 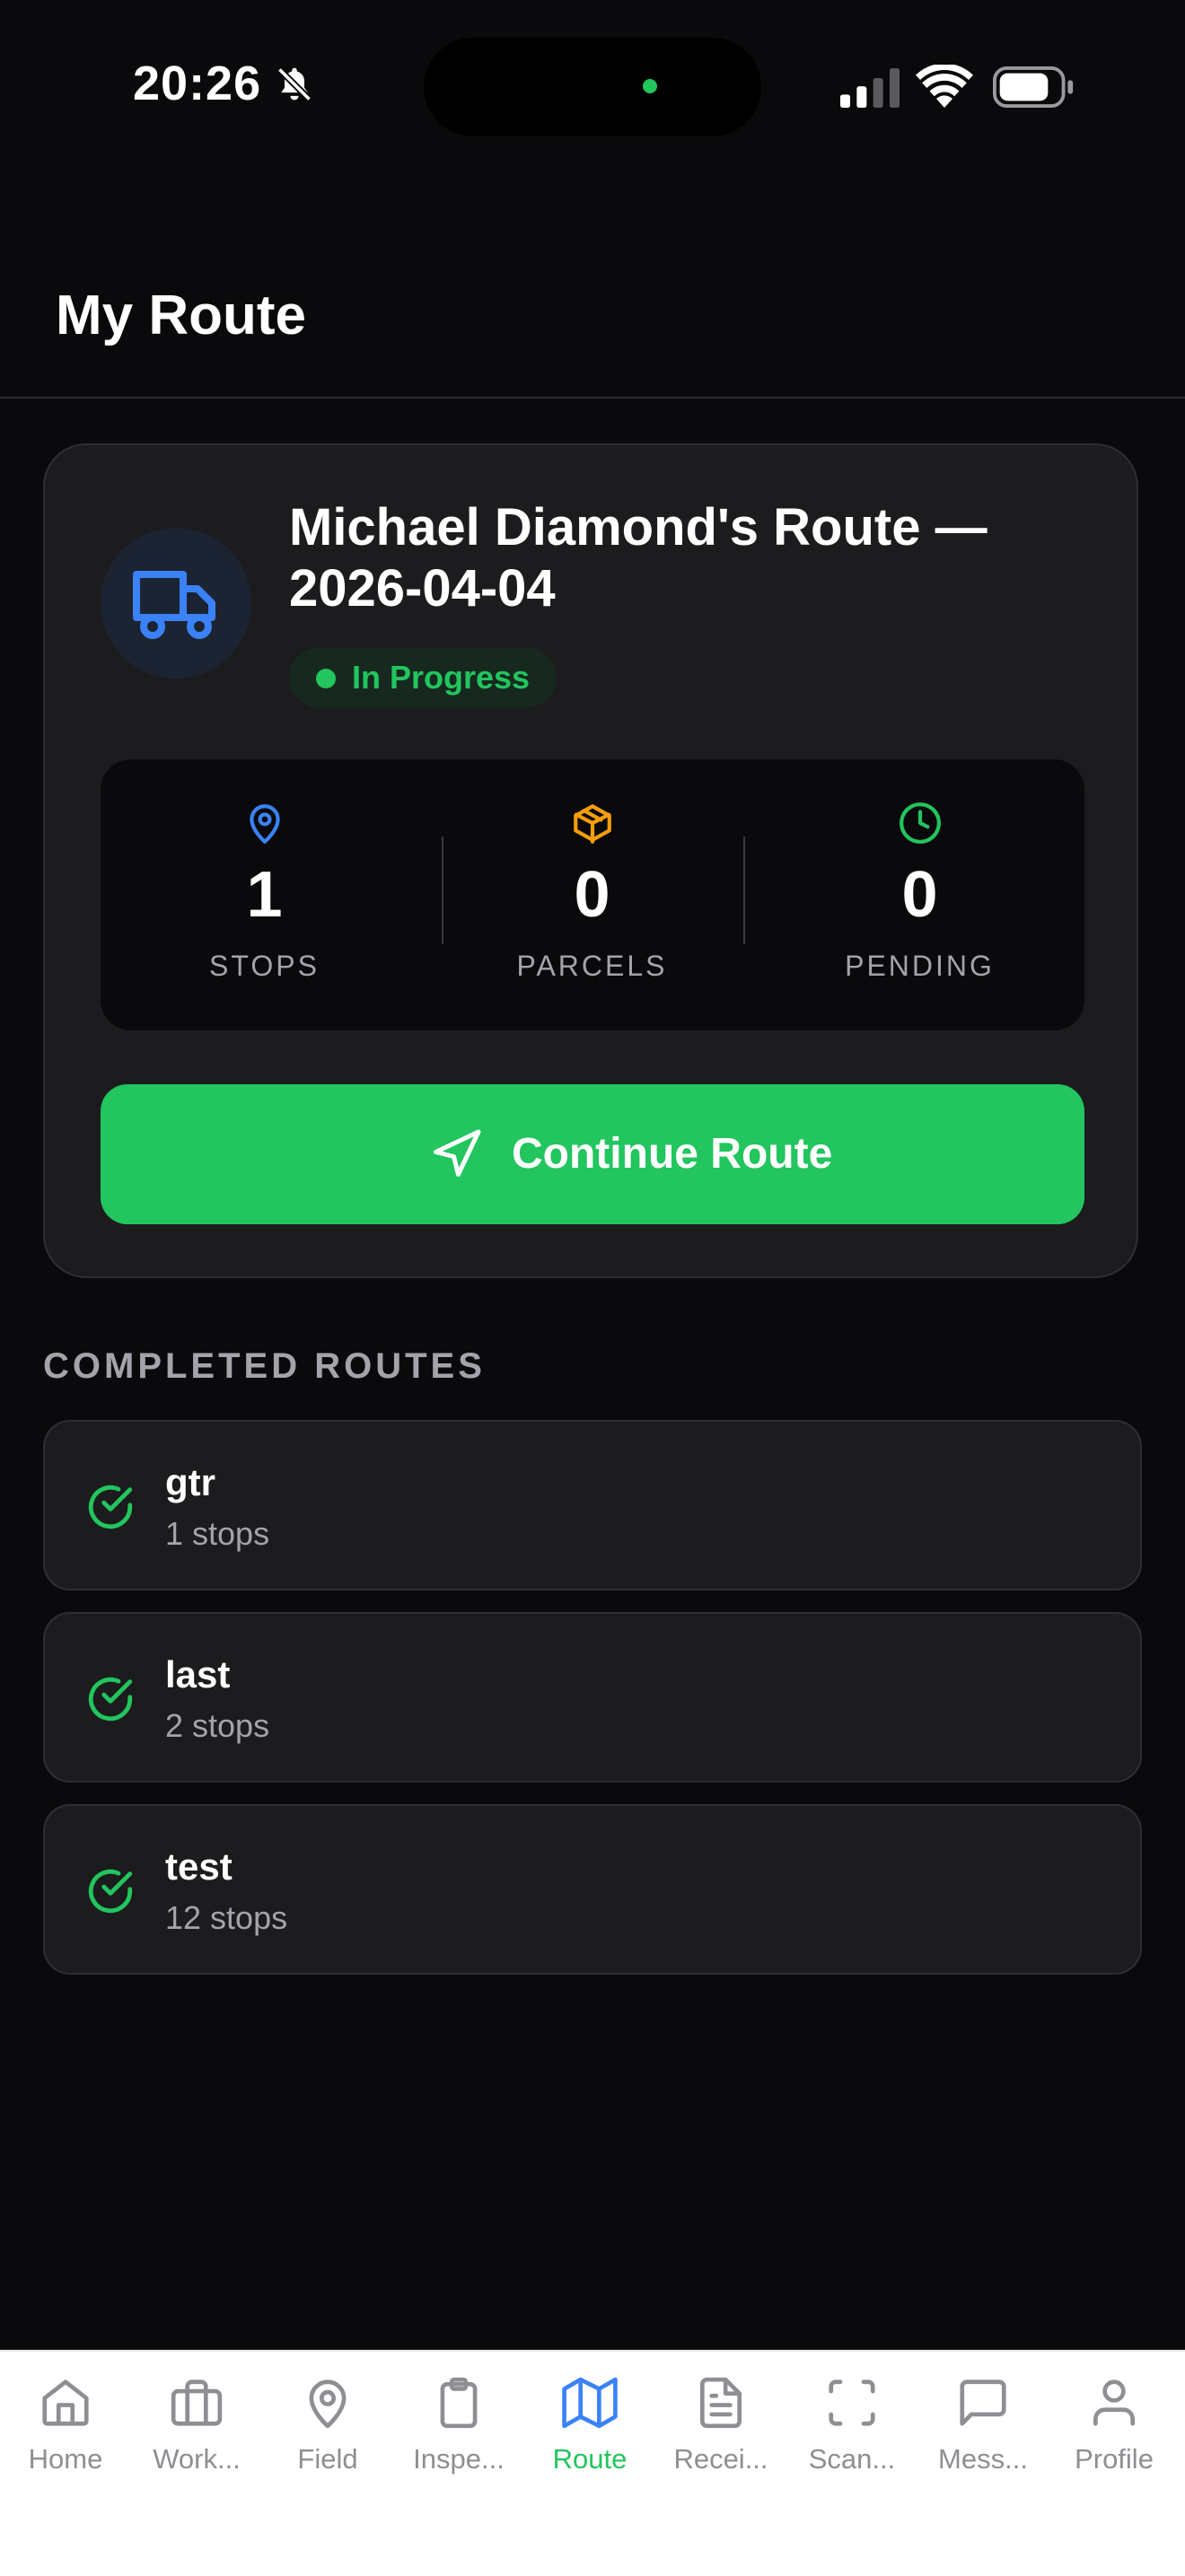 I want to click on route-stops: 1 stops, so click(x=217, y=1533).